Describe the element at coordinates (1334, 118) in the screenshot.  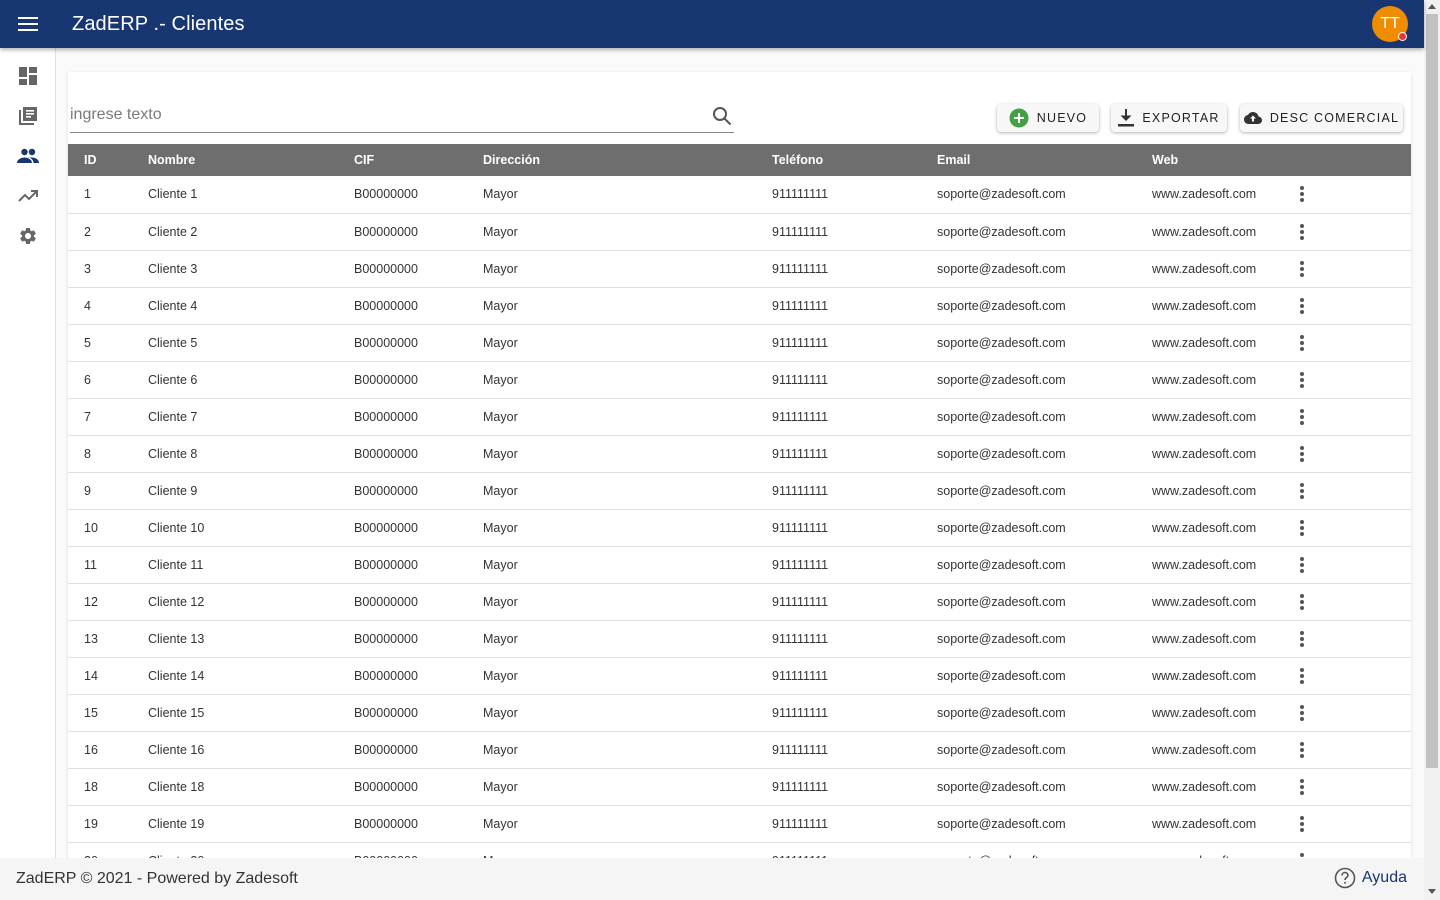
I see `commercial-discount-label: DESC COMERCIAL` at that location.